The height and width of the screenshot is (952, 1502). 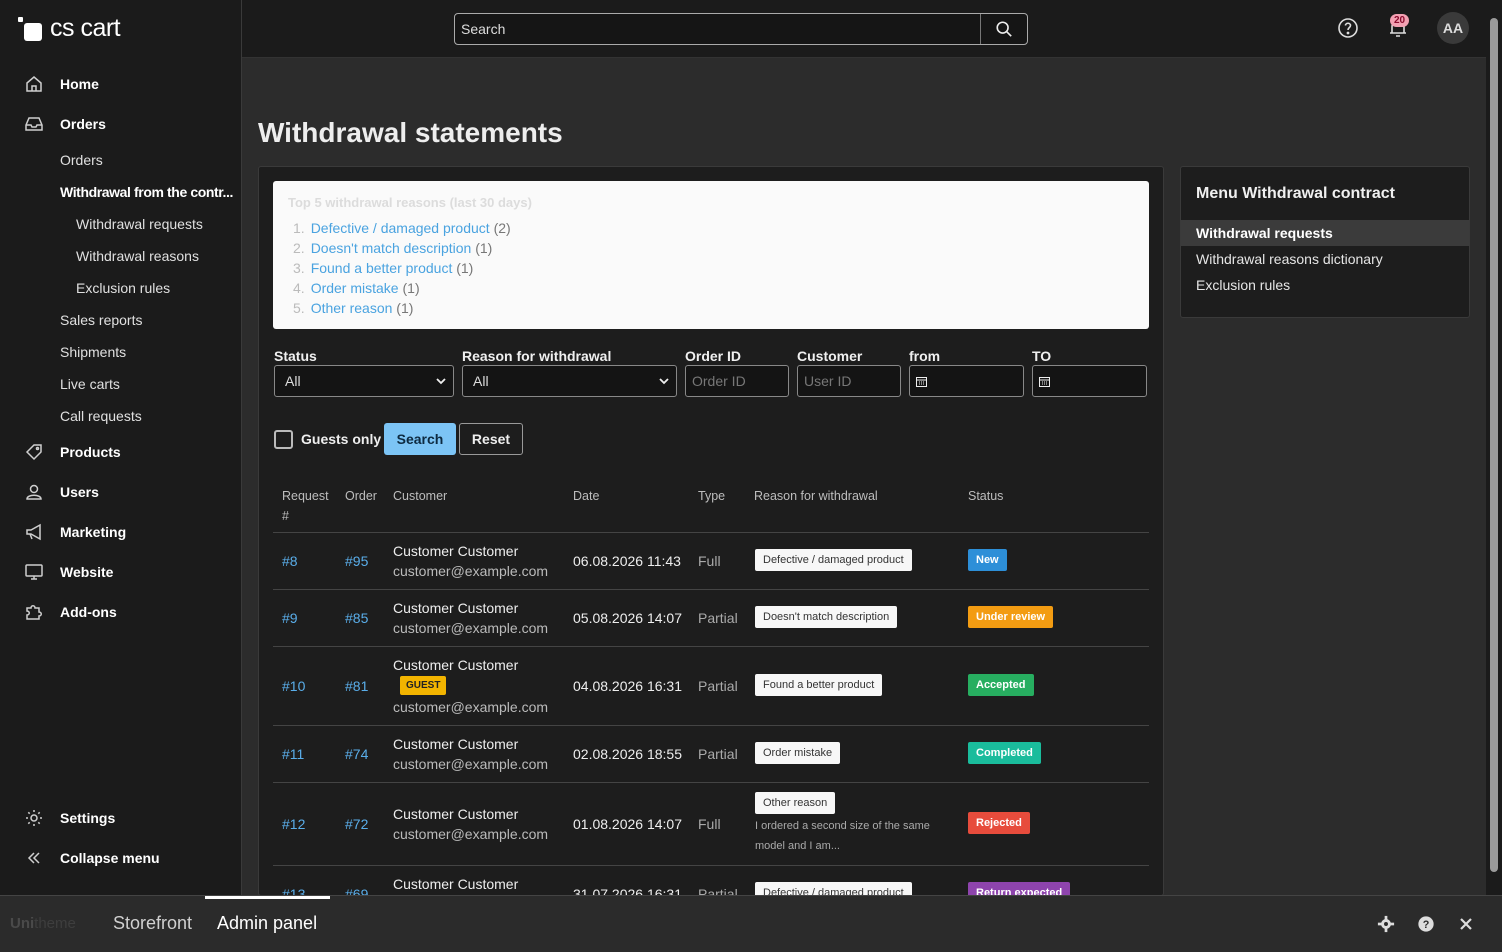 I want to click on reason-select: All, so click(x=569, y=381).